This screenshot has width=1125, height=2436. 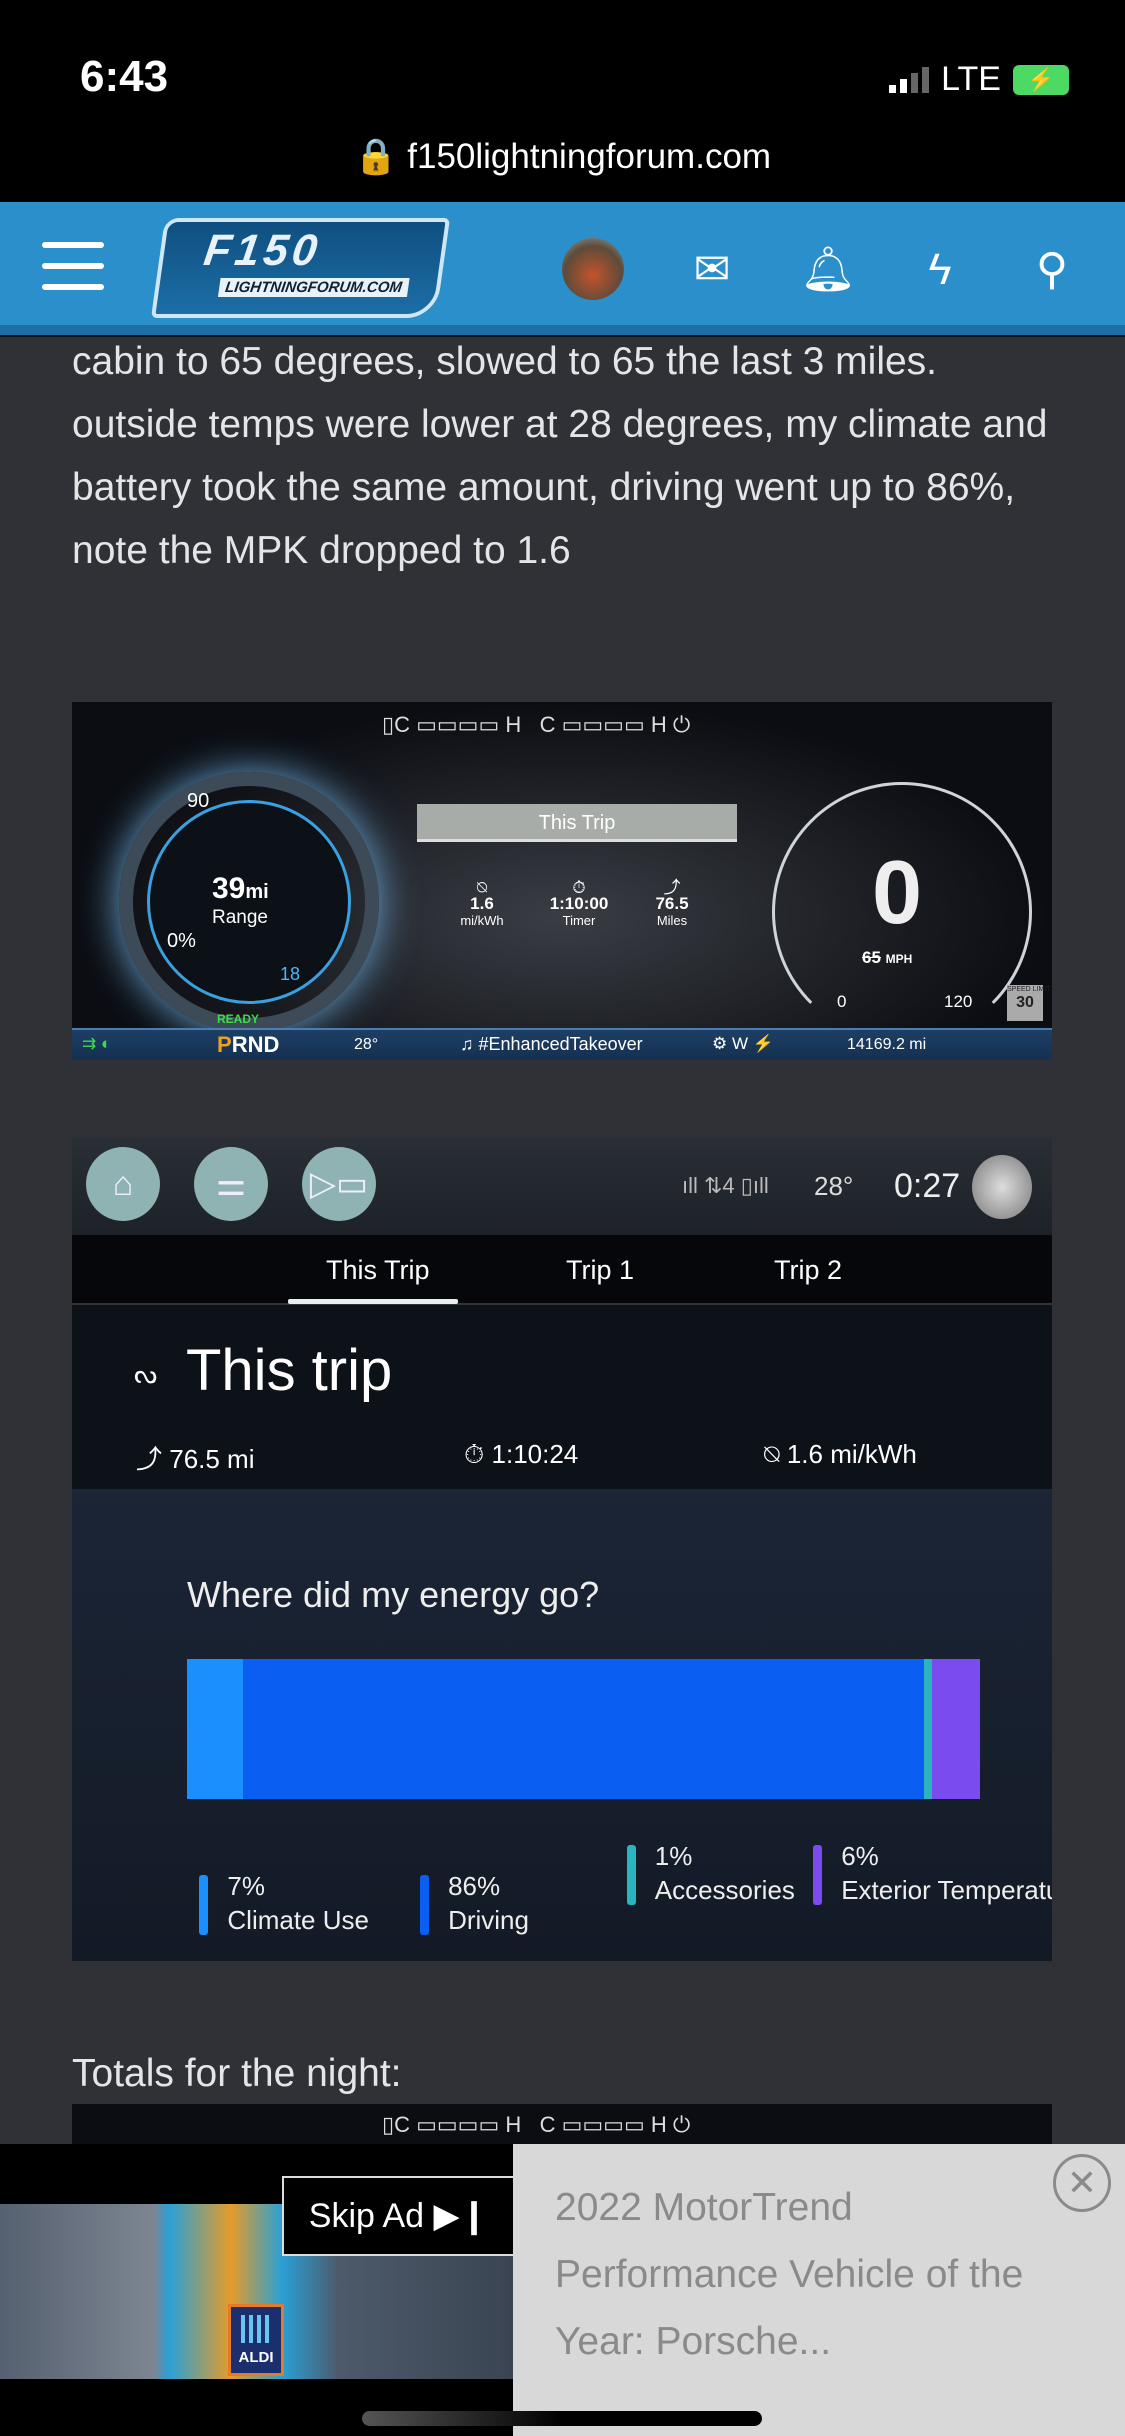 What do you see at coordinates (932, 1873) in the screenshot?
I see `legend-item: 6% Exterior Temperature` at bounding box center [932, 1873].